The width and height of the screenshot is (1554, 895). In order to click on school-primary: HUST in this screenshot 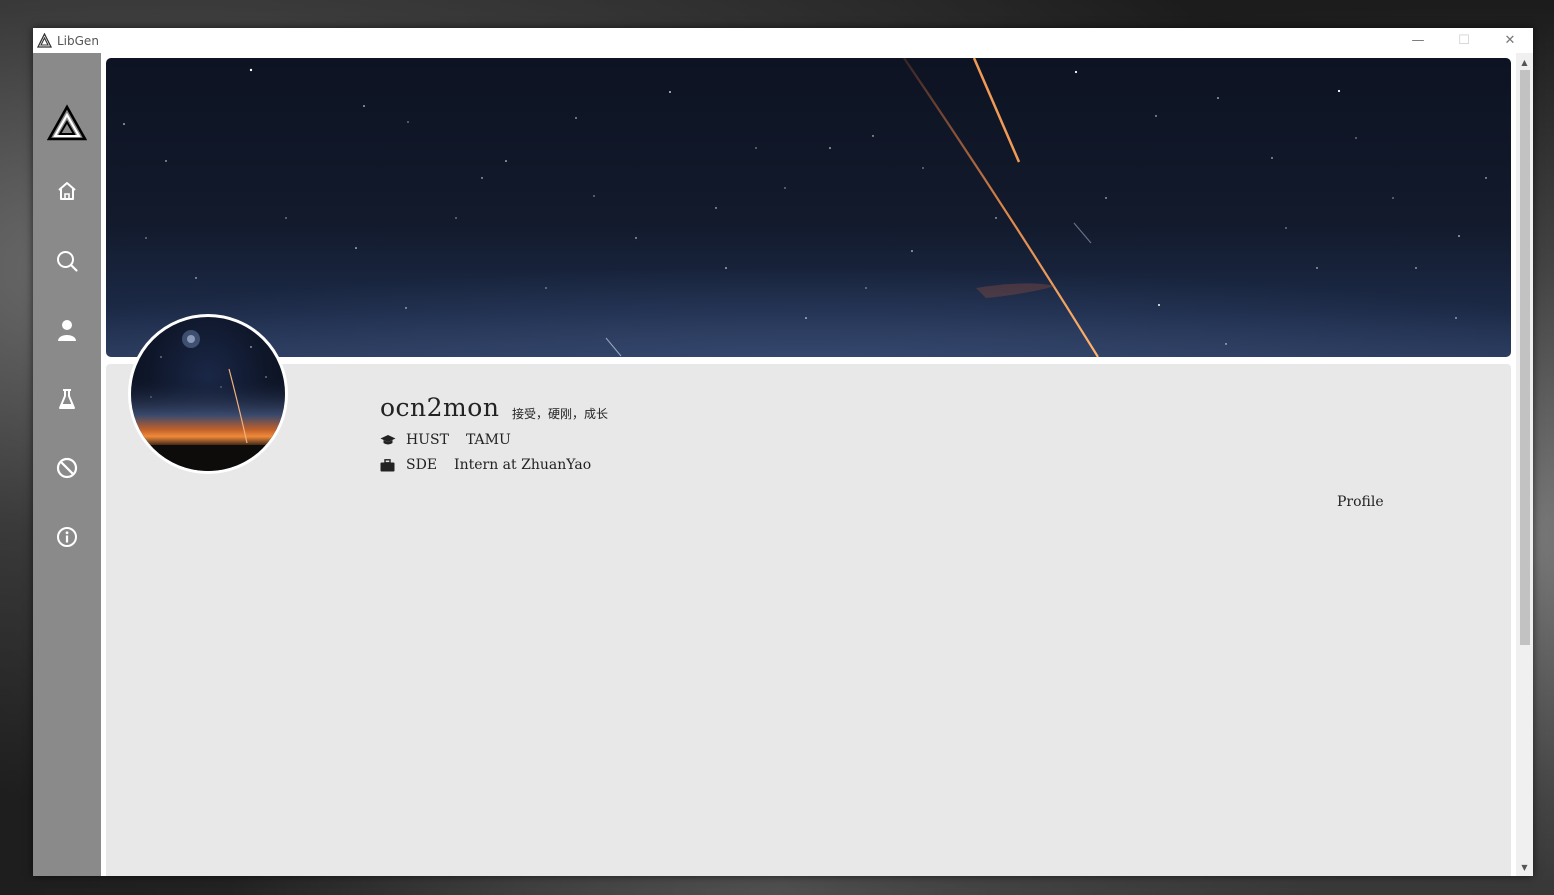, I will do `click(427, 440)`.